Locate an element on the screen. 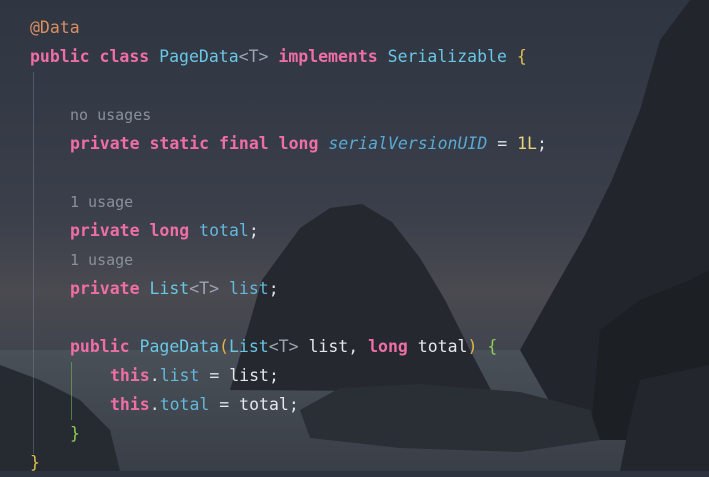  code-line-total-field: private long total; is located at coordinates (164, 230).